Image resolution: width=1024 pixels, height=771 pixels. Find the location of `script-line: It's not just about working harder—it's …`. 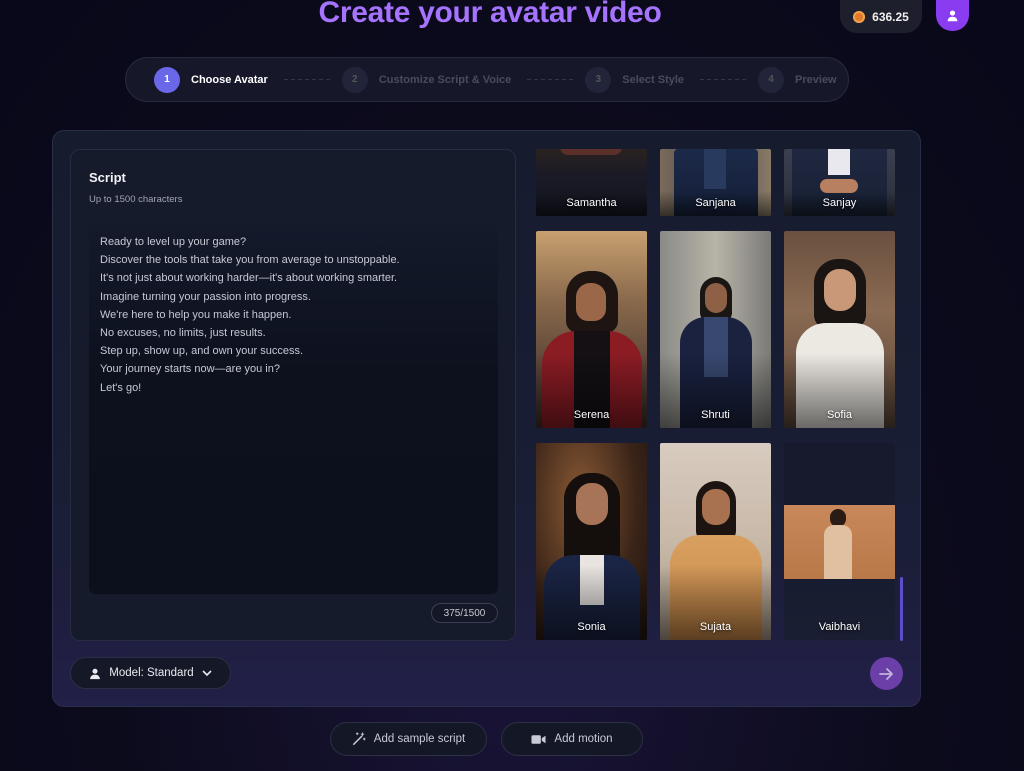

script-line: It's not just about working harder—it's … is located at coordinates (249, 278).